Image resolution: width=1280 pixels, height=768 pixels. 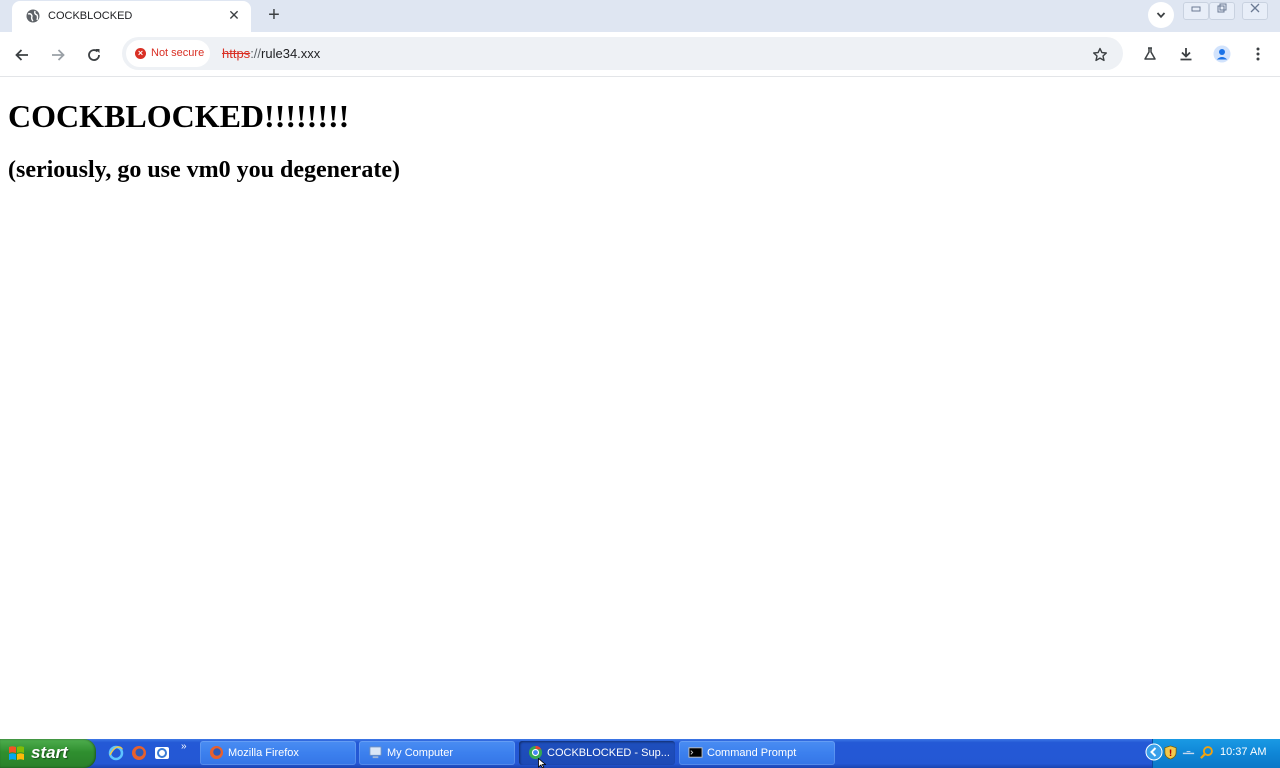 I want to click on reload-icon, so click(x=94, y=54).